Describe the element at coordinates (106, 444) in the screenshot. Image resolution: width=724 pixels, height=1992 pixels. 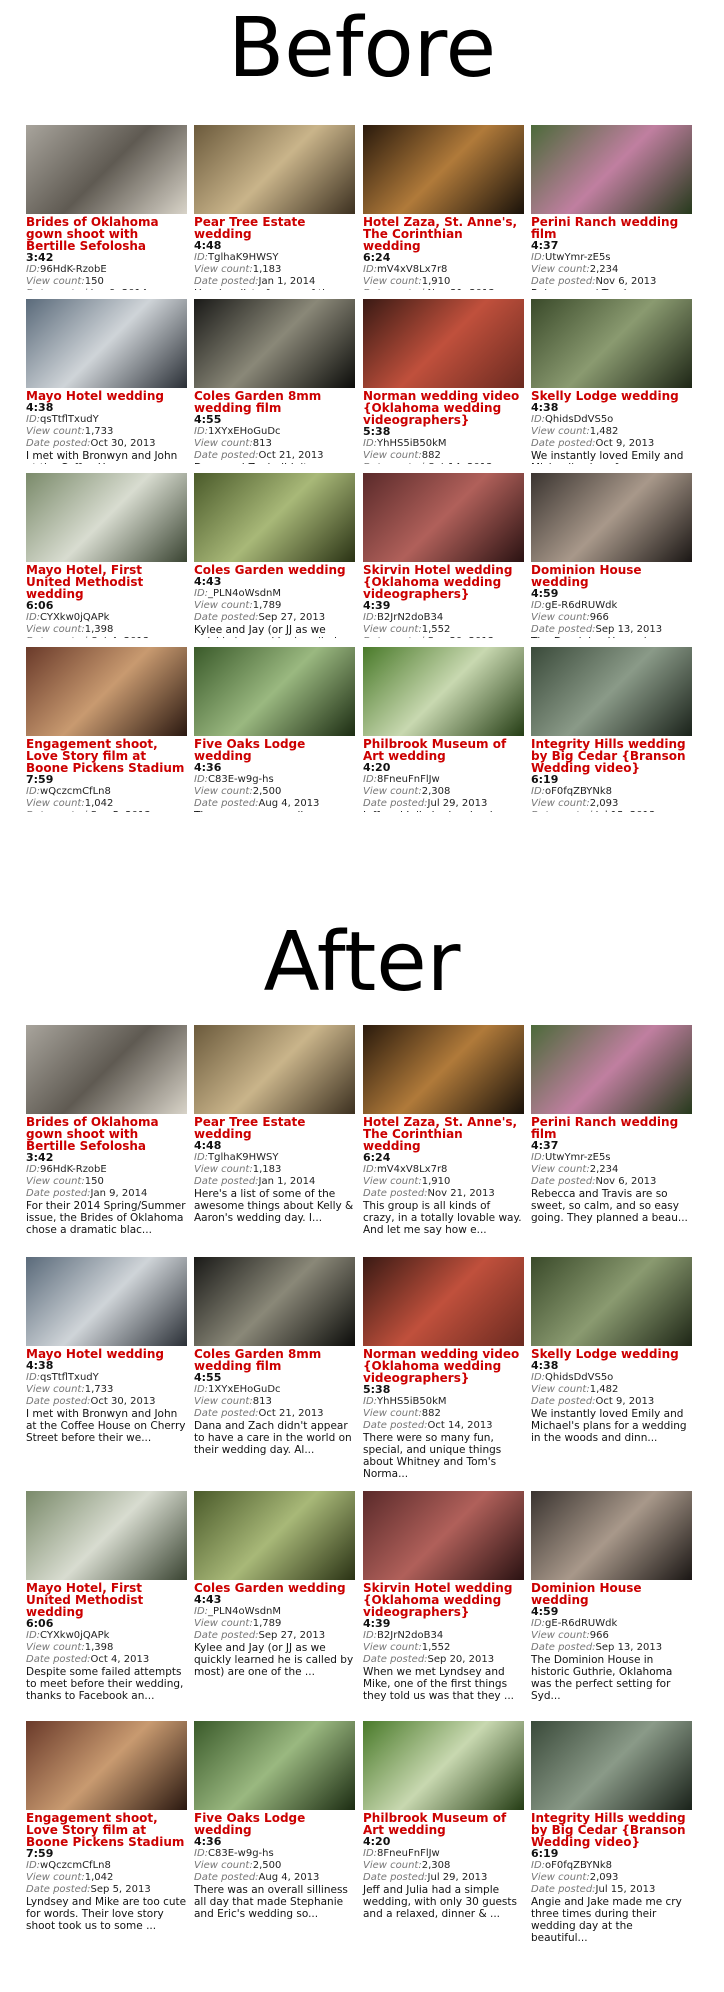
I see `video-date-posted: Date posted:Oct 30, 2013` at that location.